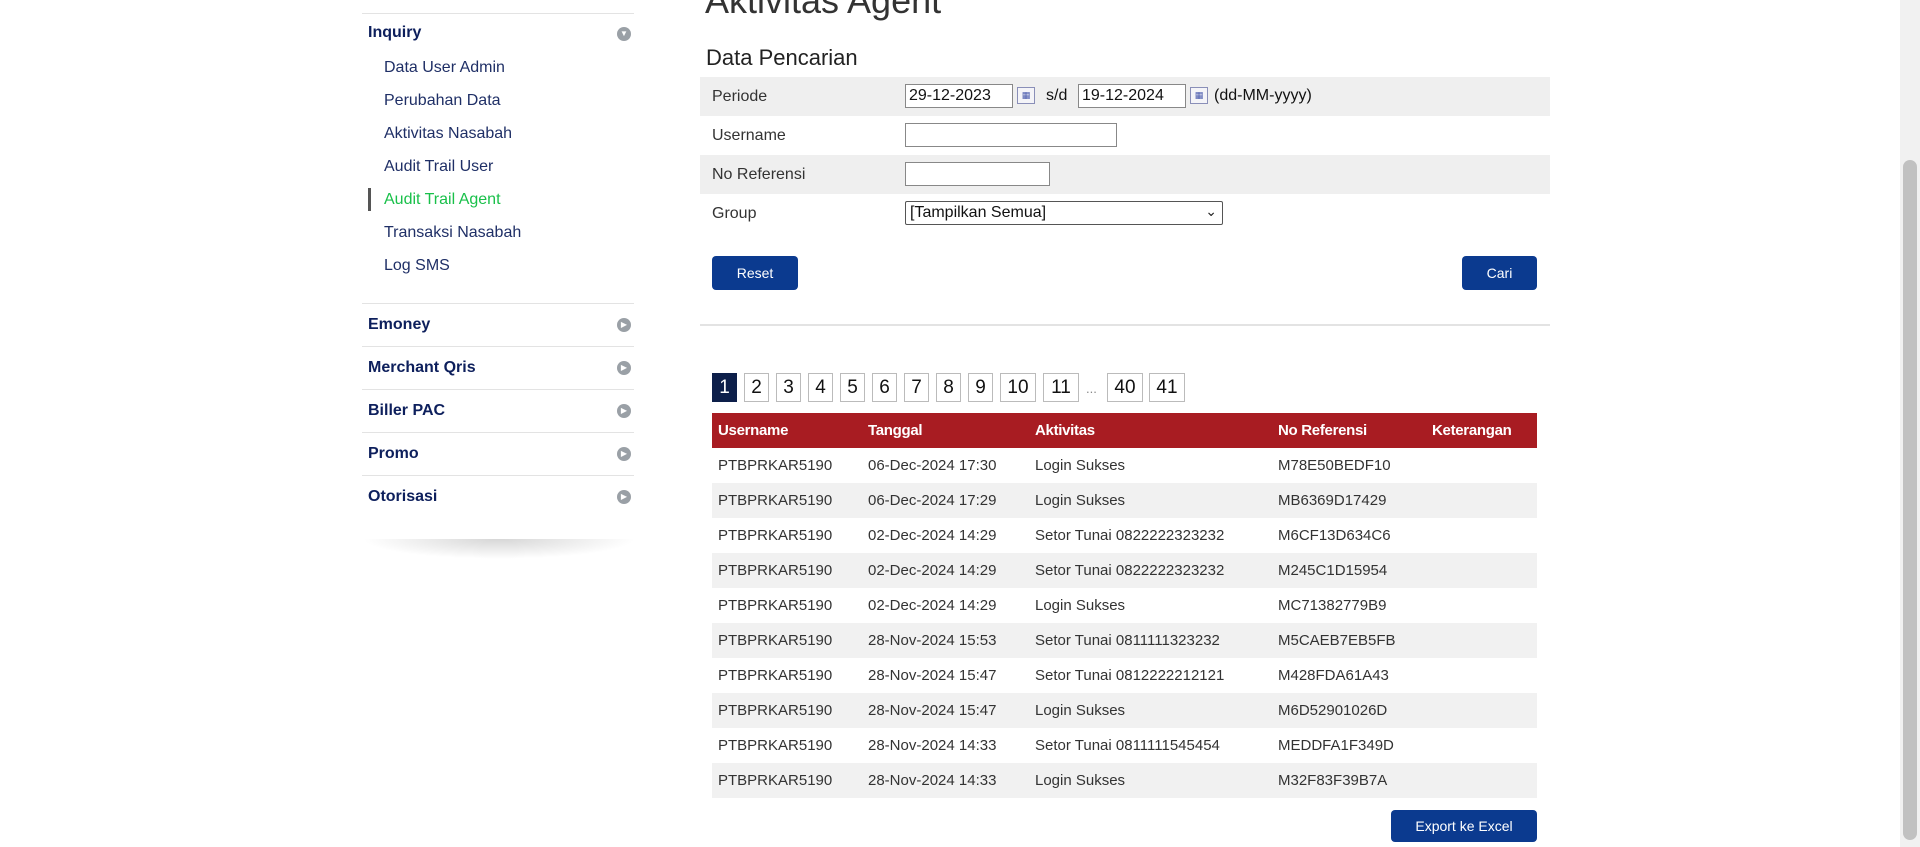  I want to click on nav-section-inquiry: Inquiry, so click(394, 33).